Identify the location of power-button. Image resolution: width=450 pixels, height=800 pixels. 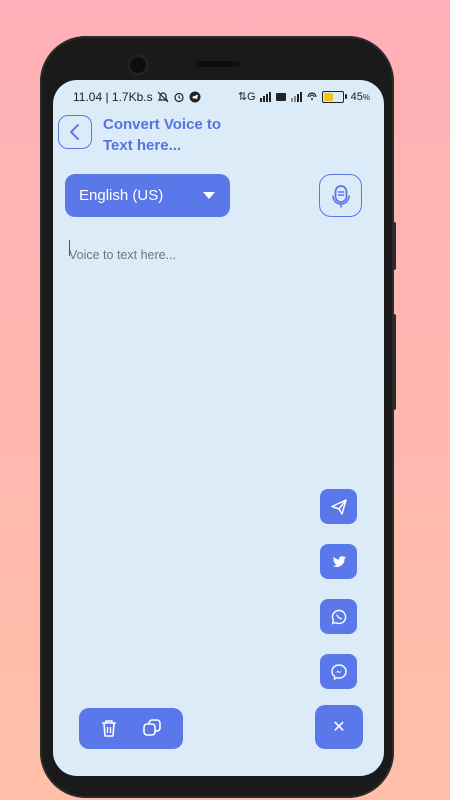
(394, 362).